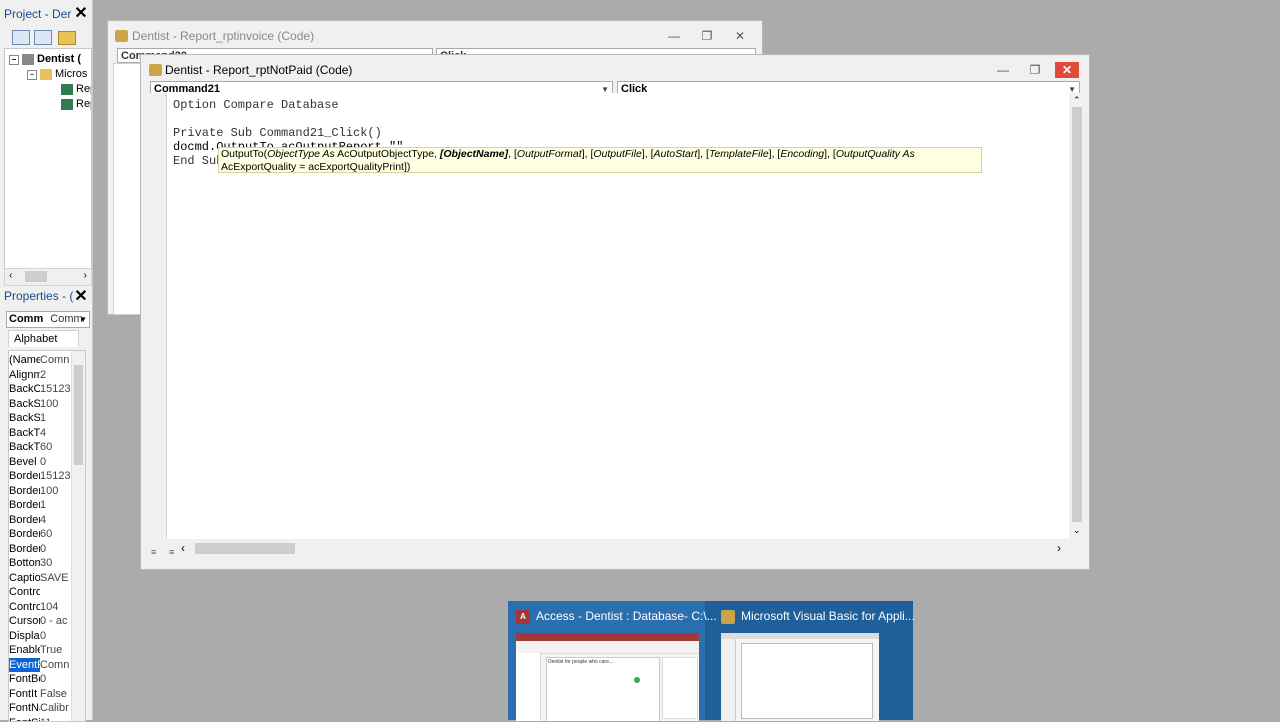 Image resolution: width=1280 pixels, height=722 pixels. What do you see at coordinates (55, 621) in the screenshot?
I see `property-value: 0 - ac` at bounding box center [55, 621].